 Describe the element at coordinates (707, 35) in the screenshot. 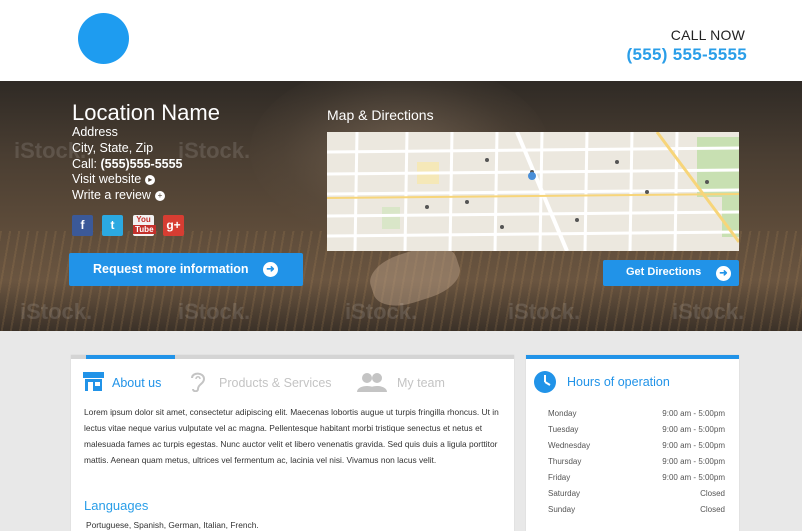

I see `call-now-label: CALL NOW` at that location.